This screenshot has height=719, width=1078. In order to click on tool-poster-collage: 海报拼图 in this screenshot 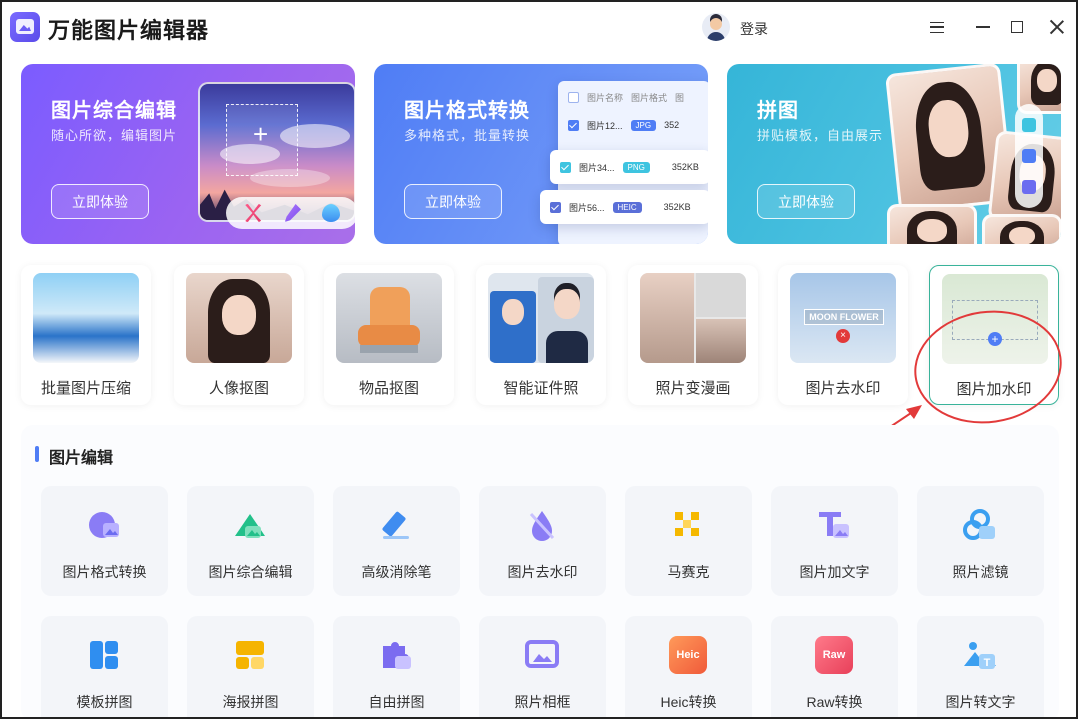, I will do `click(250, 666)`.